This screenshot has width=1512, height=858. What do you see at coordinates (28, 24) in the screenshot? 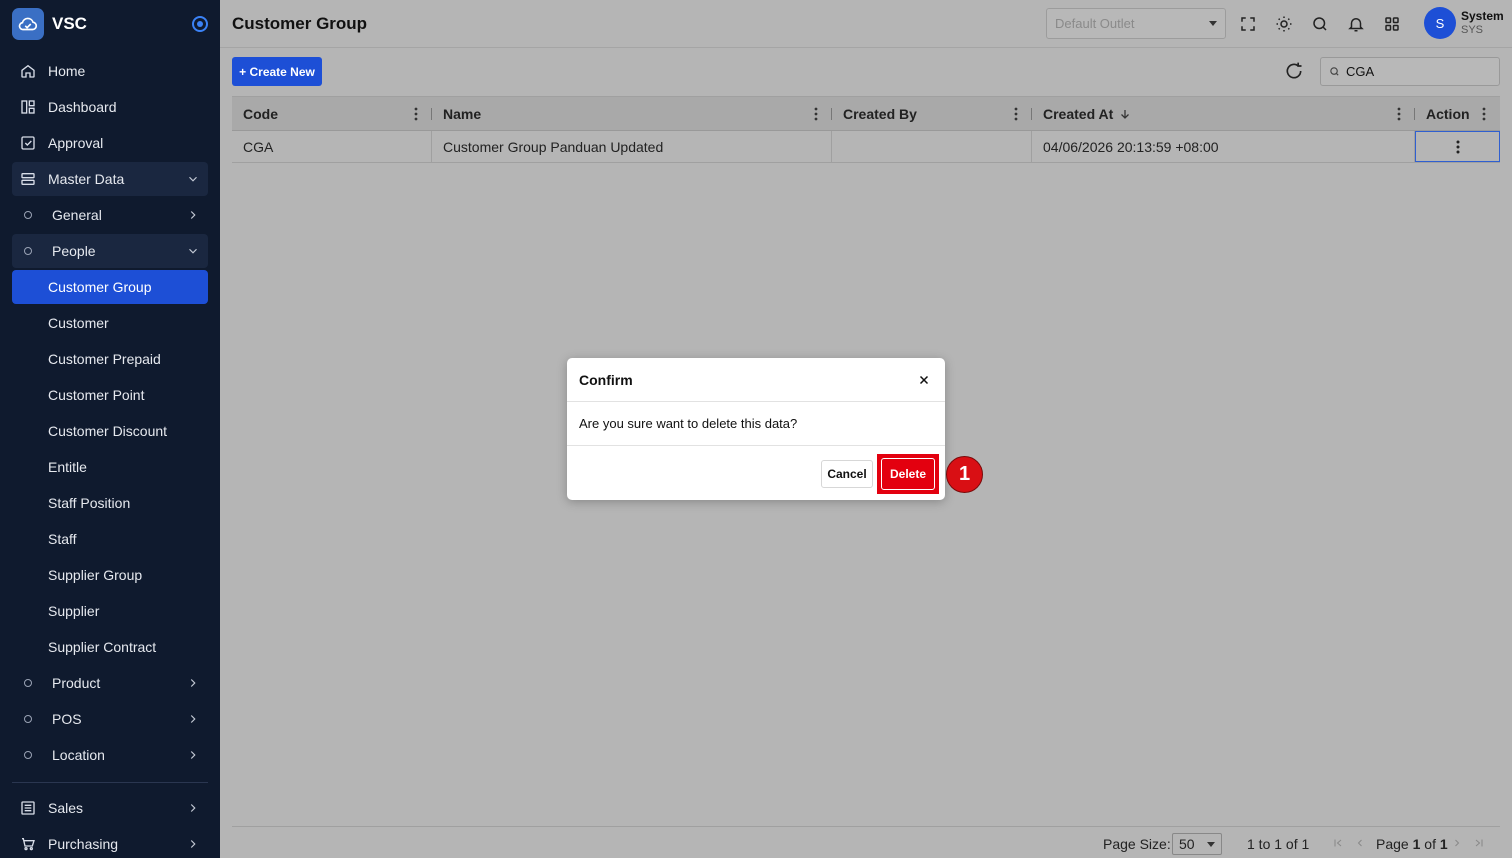
I see `cloud-logo-icon` at bounding box center [28, 24].